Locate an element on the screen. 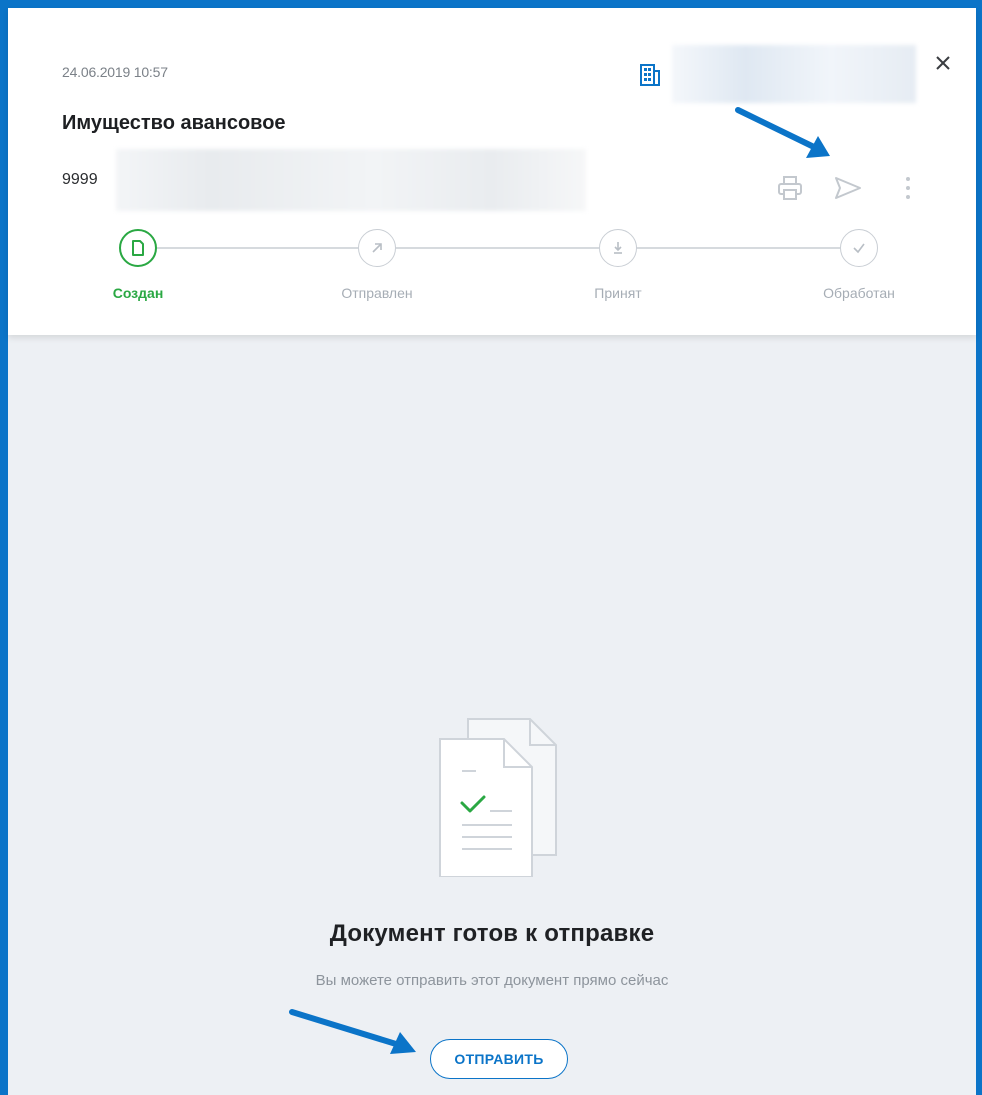 This screenshot has height=1095, width=982. arrow-up-right-icon is located at coordinates (377, 248).